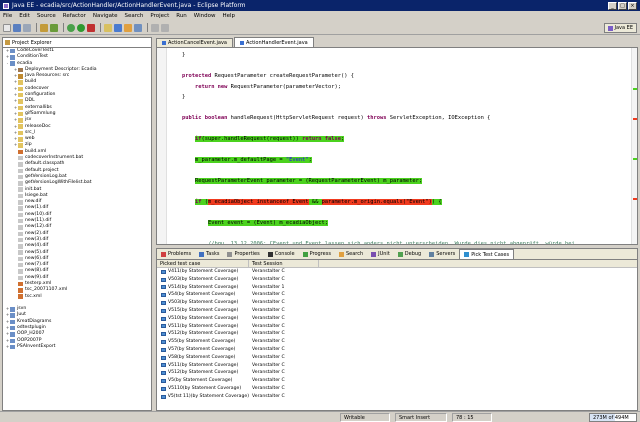 This screenshot has width=640, height=422. What do you see at coordinates (194, 42) in the screenshot?
I see `tab-action-cancel-event: ActionCancelEvent.java` at bounding box center [194, 42].